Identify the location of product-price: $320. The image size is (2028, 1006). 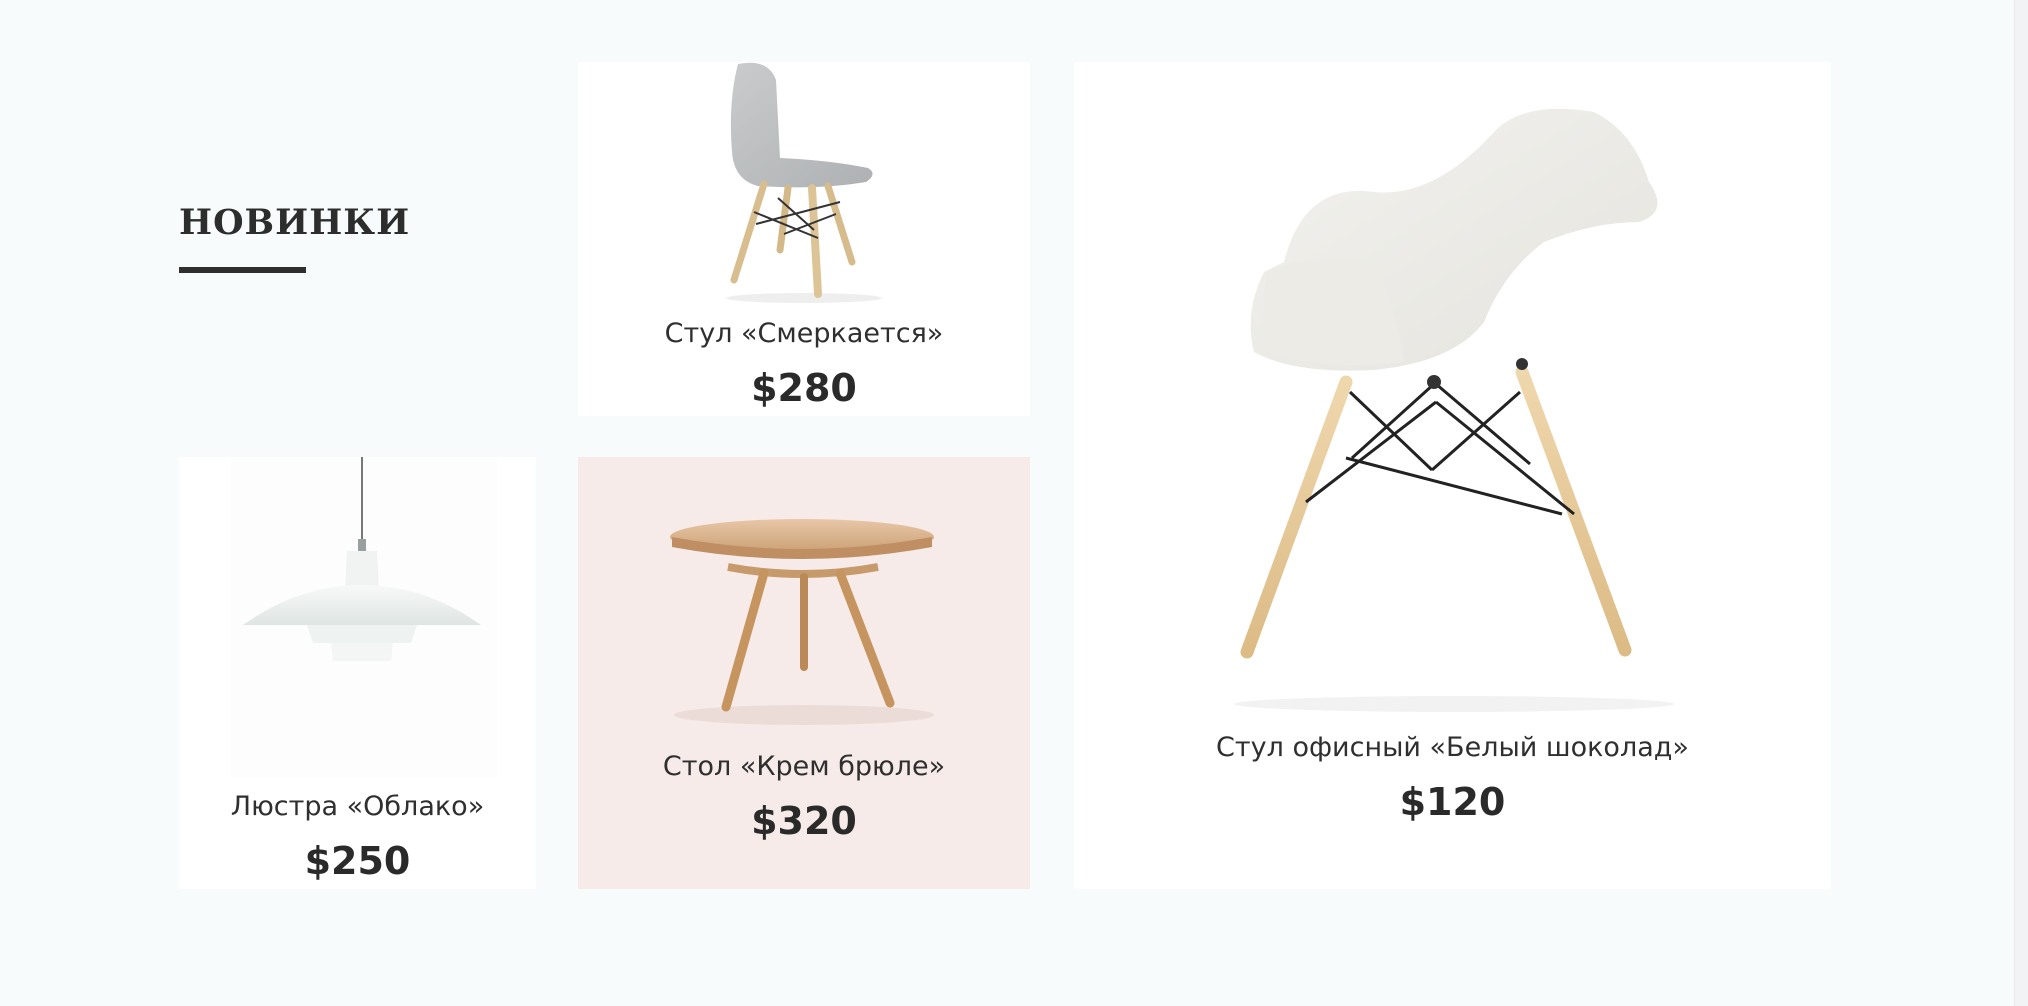
(804, 821).